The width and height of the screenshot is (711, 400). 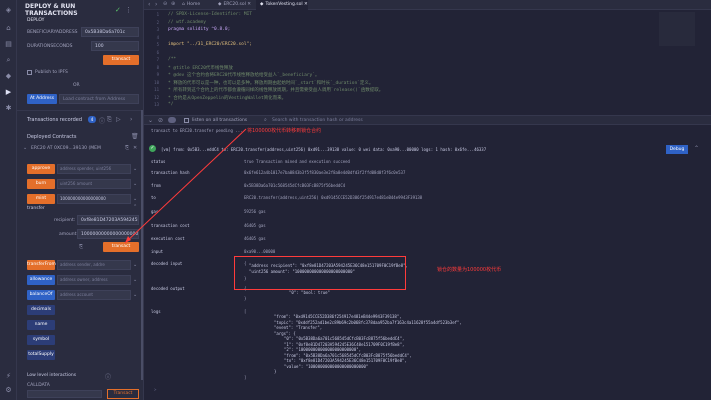 What do you see at coordinates (128, 239) in the screenshot?
I see `arrow-head` at bounding box center [128, 239].